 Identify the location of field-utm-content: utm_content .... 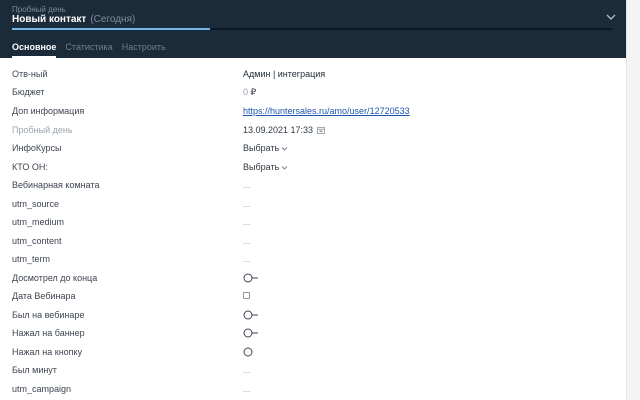
(313, 242).